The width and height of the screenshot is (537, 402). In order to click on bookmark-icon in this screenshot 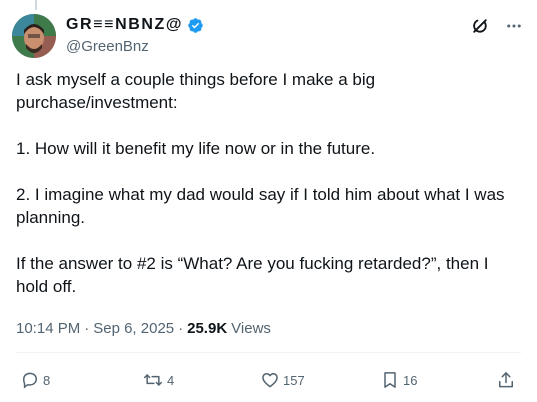, I will do `click(390, 380)`.